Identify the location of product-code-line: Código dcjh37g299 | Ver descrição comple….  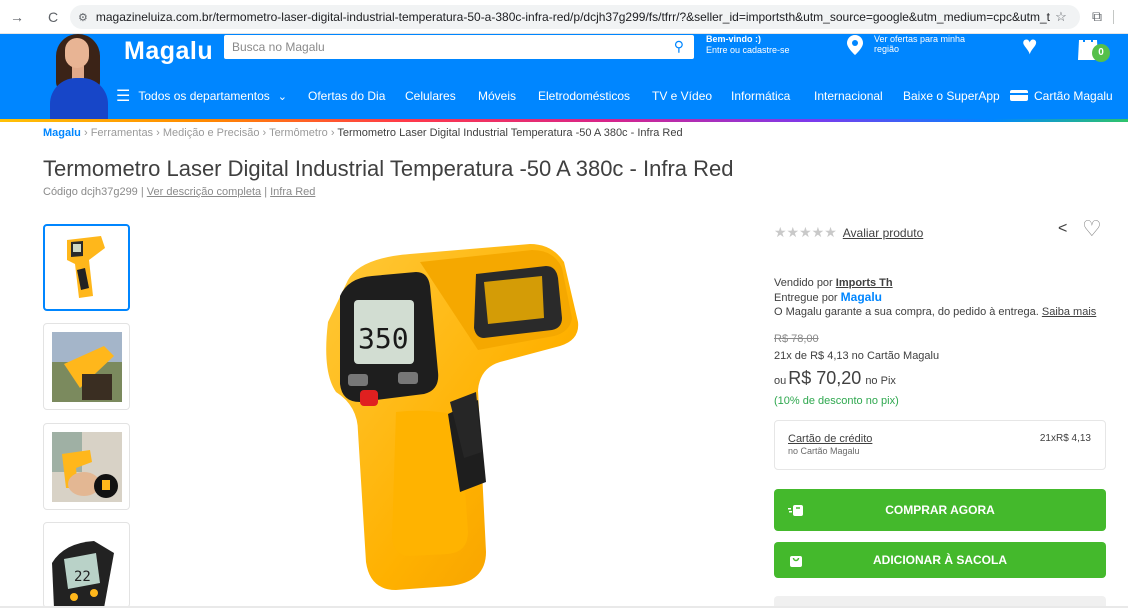
(179, 192).